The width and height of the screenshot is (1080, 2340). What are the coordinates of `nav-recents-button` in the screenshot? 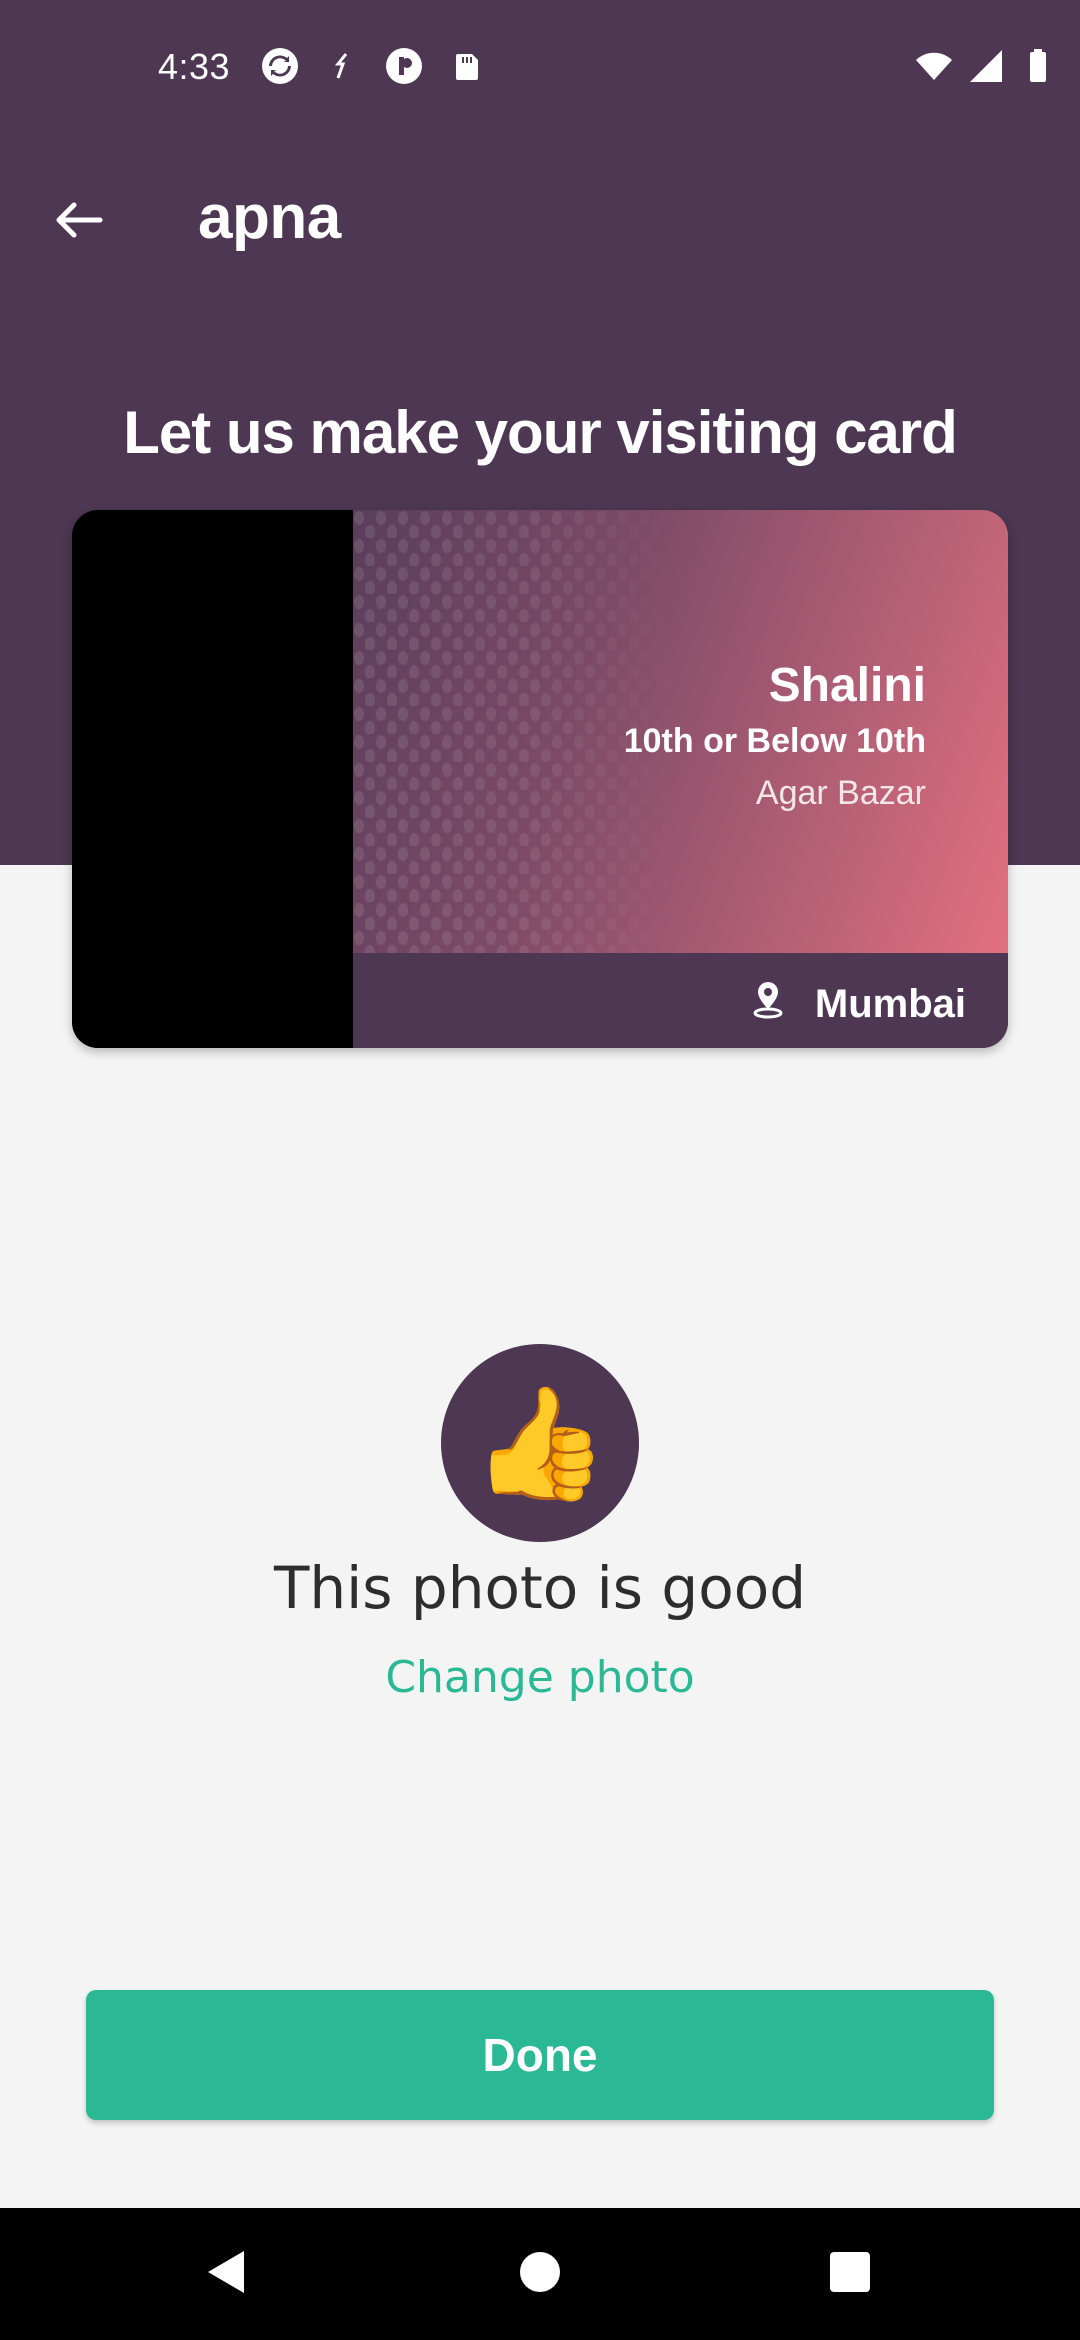 It's located at (850, 2274).